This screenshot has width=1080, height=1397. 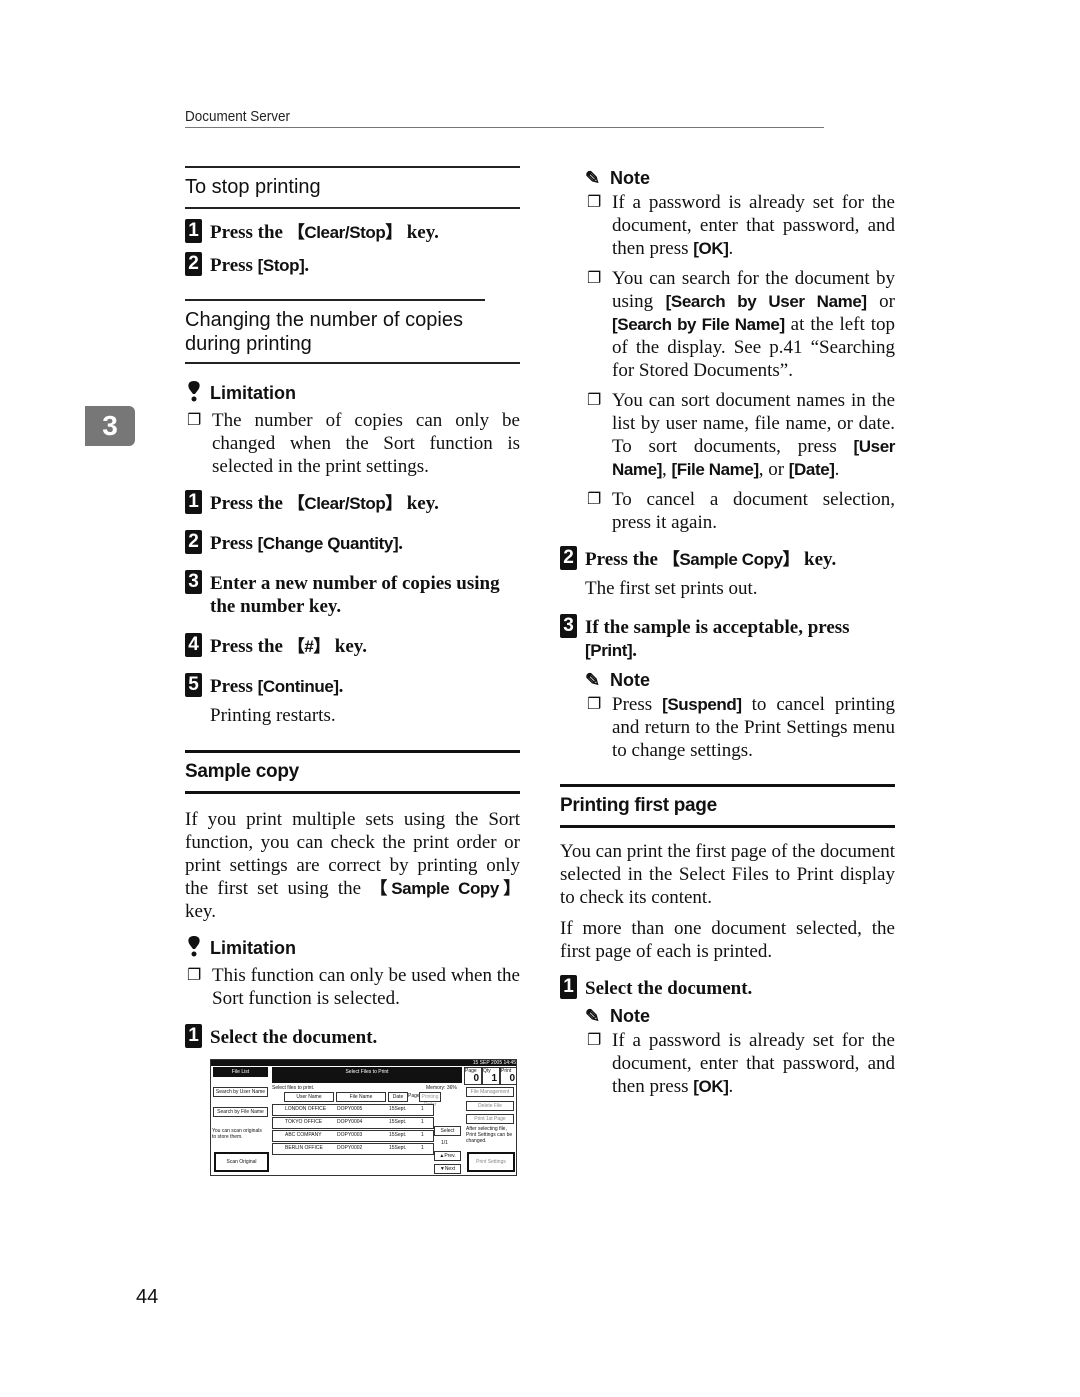 I want to click on scan-original-button: Scan Original, so click(x=241, y=1162).